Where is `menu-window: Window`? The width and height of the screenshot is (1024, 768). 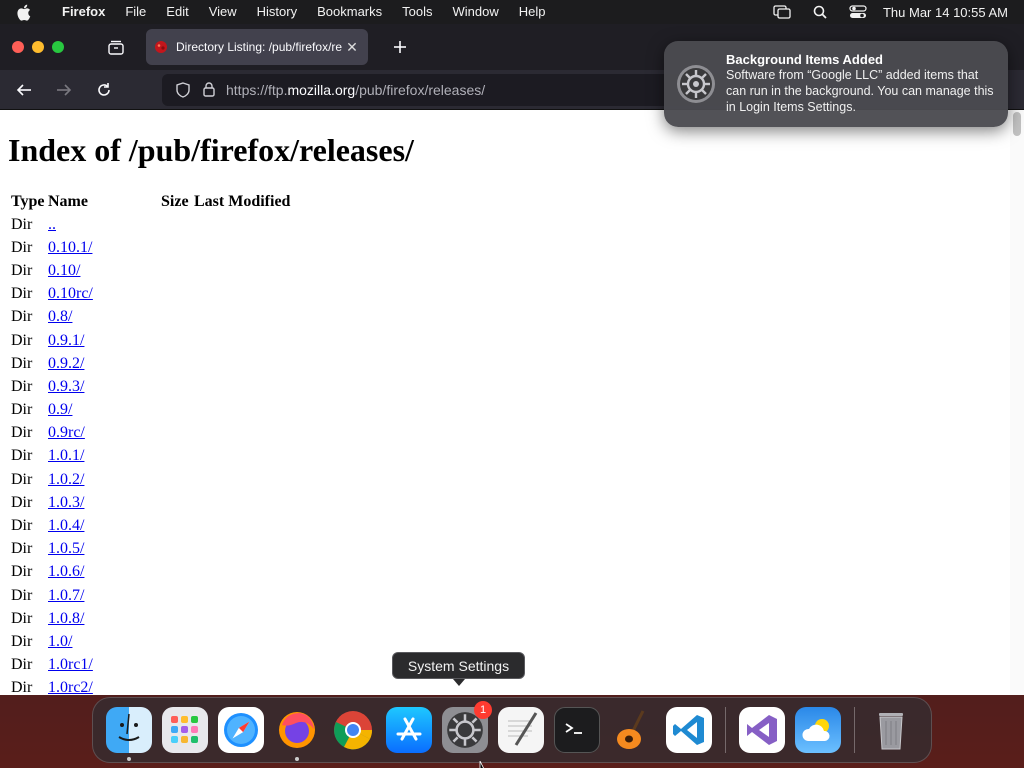
menu-window: Window is located at coordinates (476, 12).